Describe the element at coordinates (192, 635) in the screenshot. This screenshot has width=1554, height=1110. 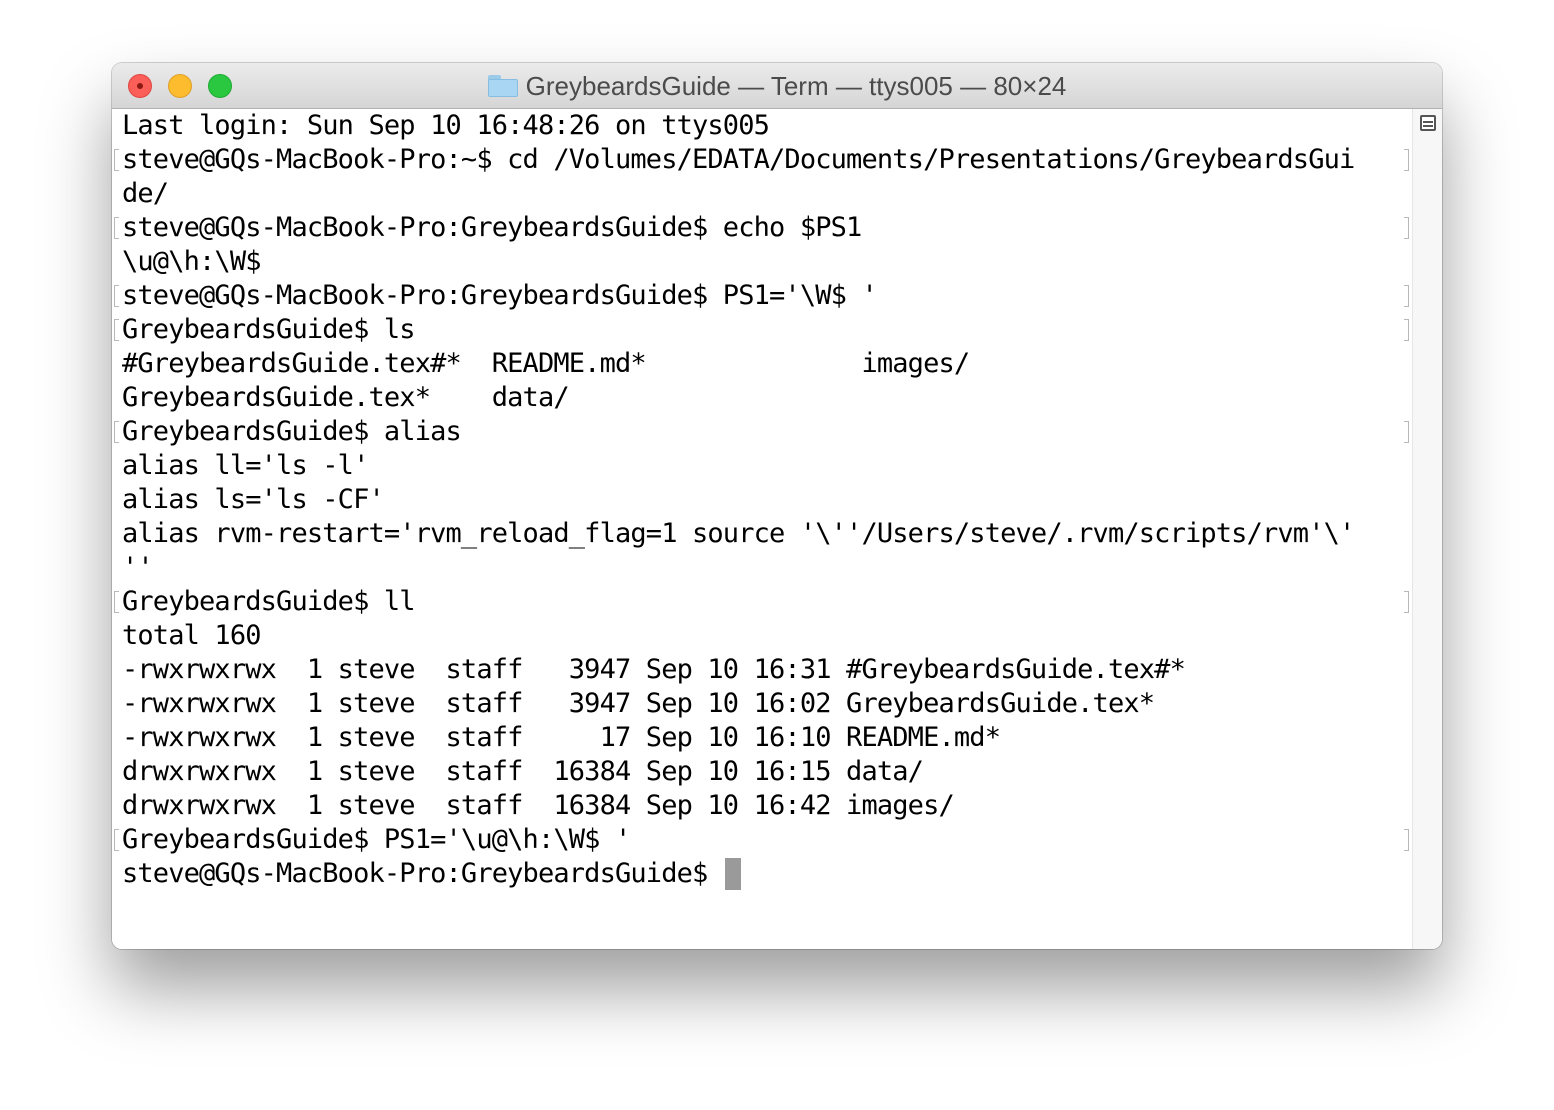
I see `terminal-line: total 160` at that location.